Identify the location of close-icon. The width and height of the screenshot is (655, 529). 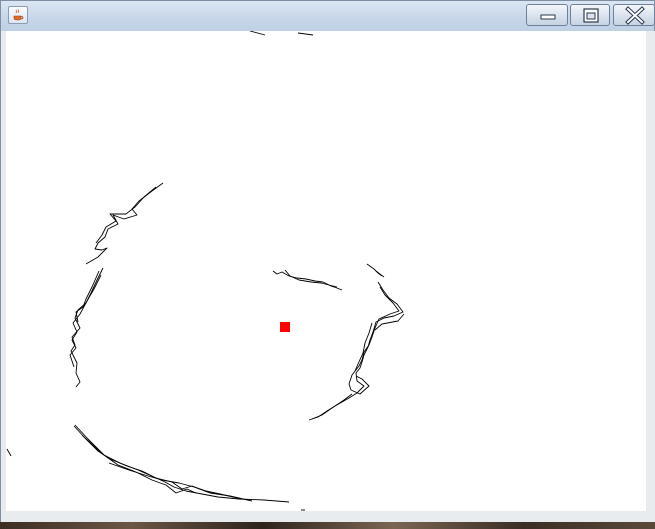
(635, 15).